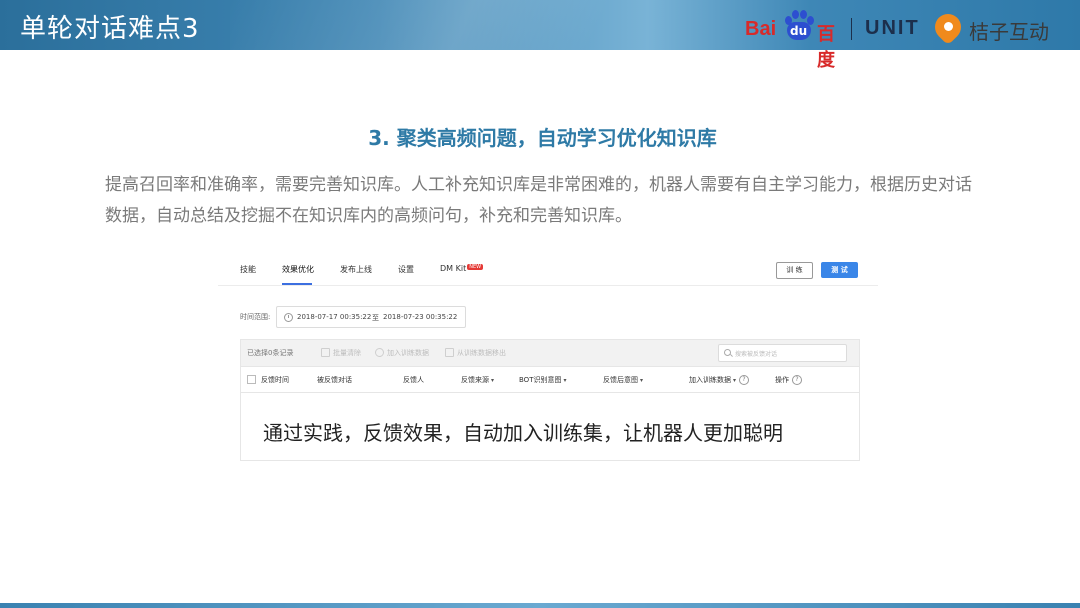 The height and width of the screenshot is (608, 1080). I want to click on add-training-button: 加入训练数据, so click(408, 353).